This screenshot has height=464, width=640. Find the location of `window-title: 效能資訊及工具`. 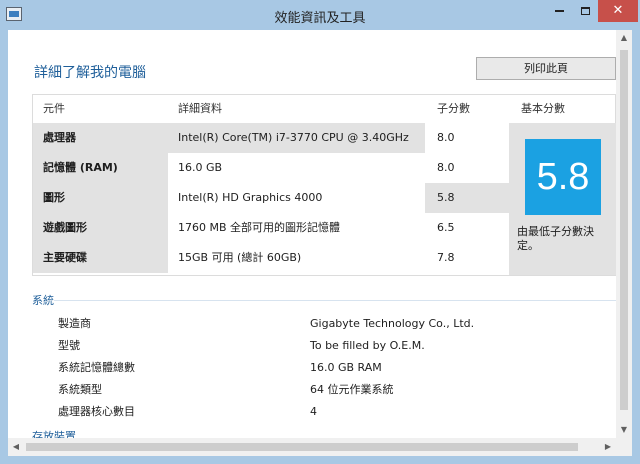

window-title: 效能資訊及工具 is located at coordinates (320, 18).